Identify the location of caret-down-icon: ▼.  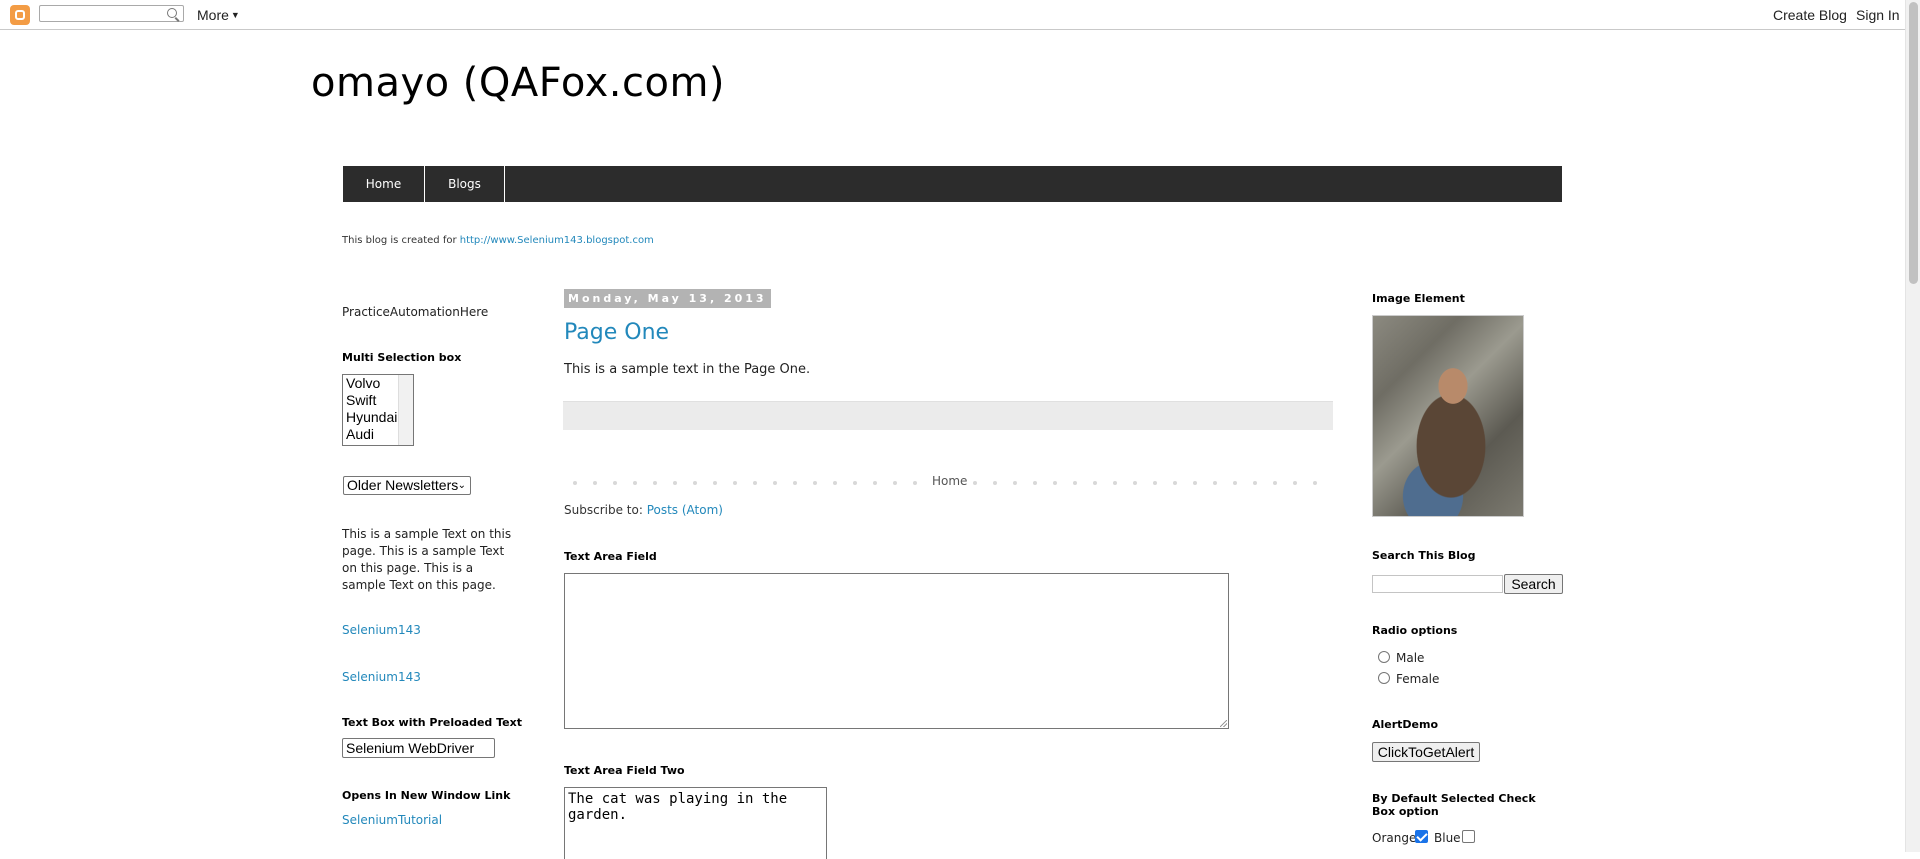
(235, 15).